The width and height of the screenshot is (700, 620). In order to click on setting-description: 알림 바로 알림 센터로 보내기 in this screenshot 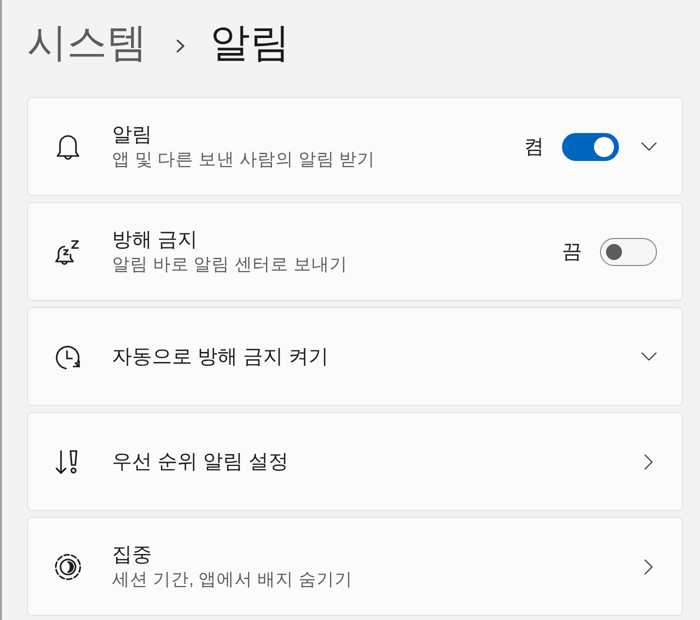, I will do `click(230, 264)`.